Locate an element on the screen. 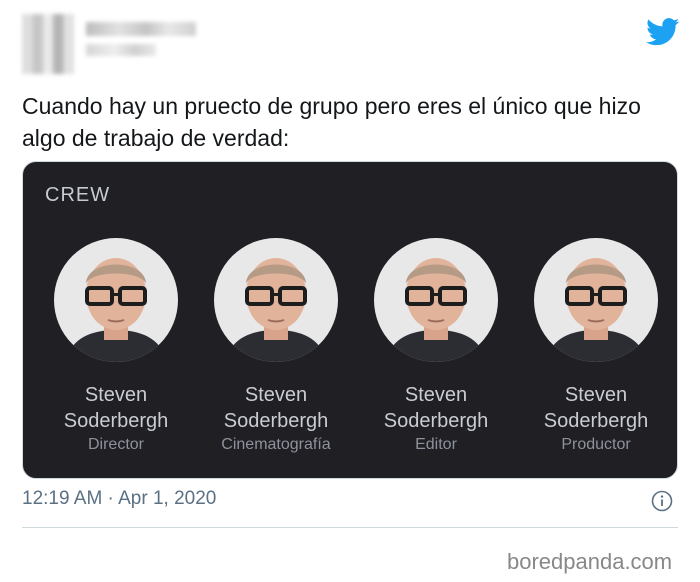 This screenshot has width=700, height=582. blurred-handle is located at coordinates (121, 50).